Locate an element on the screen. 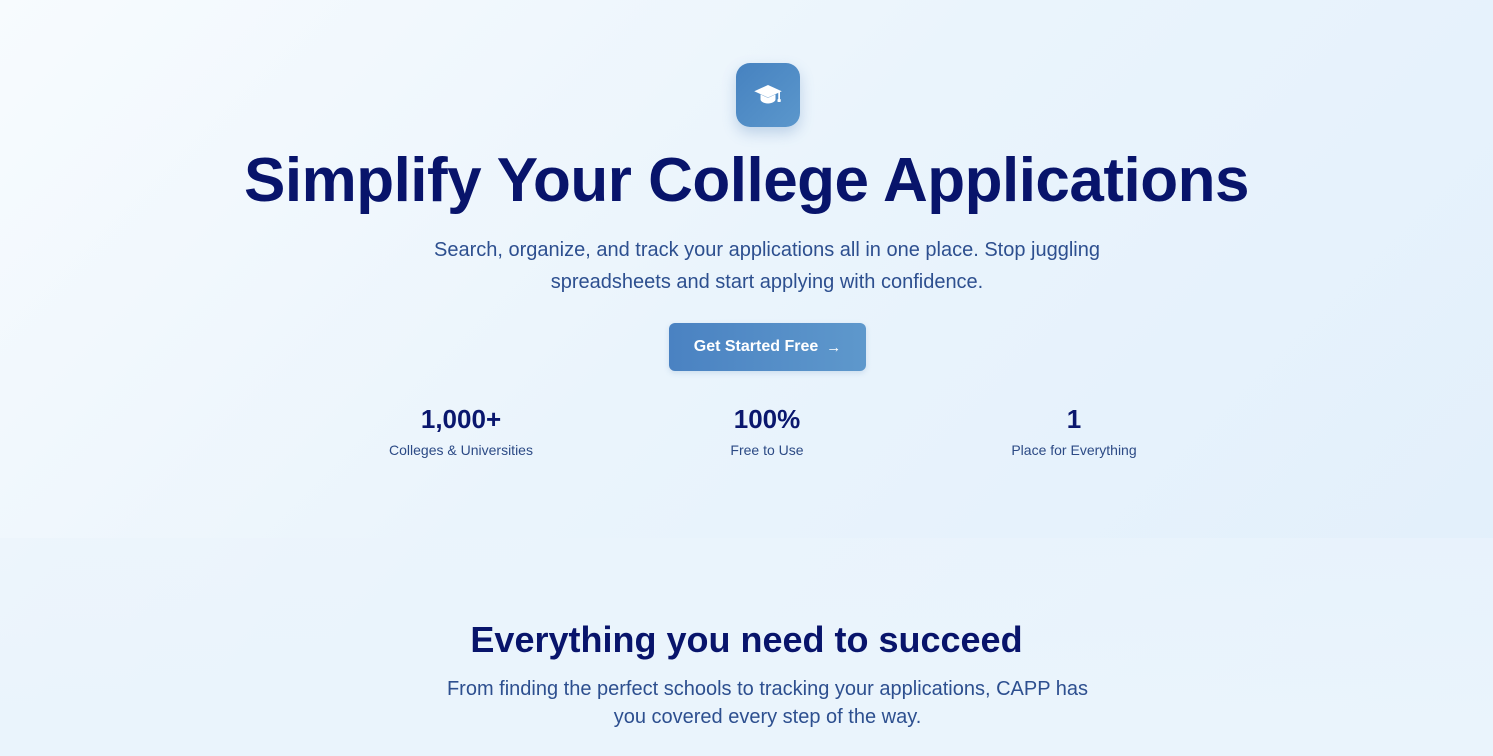 The height and width of the screenshot is (756, 1493). stat-colleges: 1,000+ Colleges & Universities is located at coordinates (461, 431).